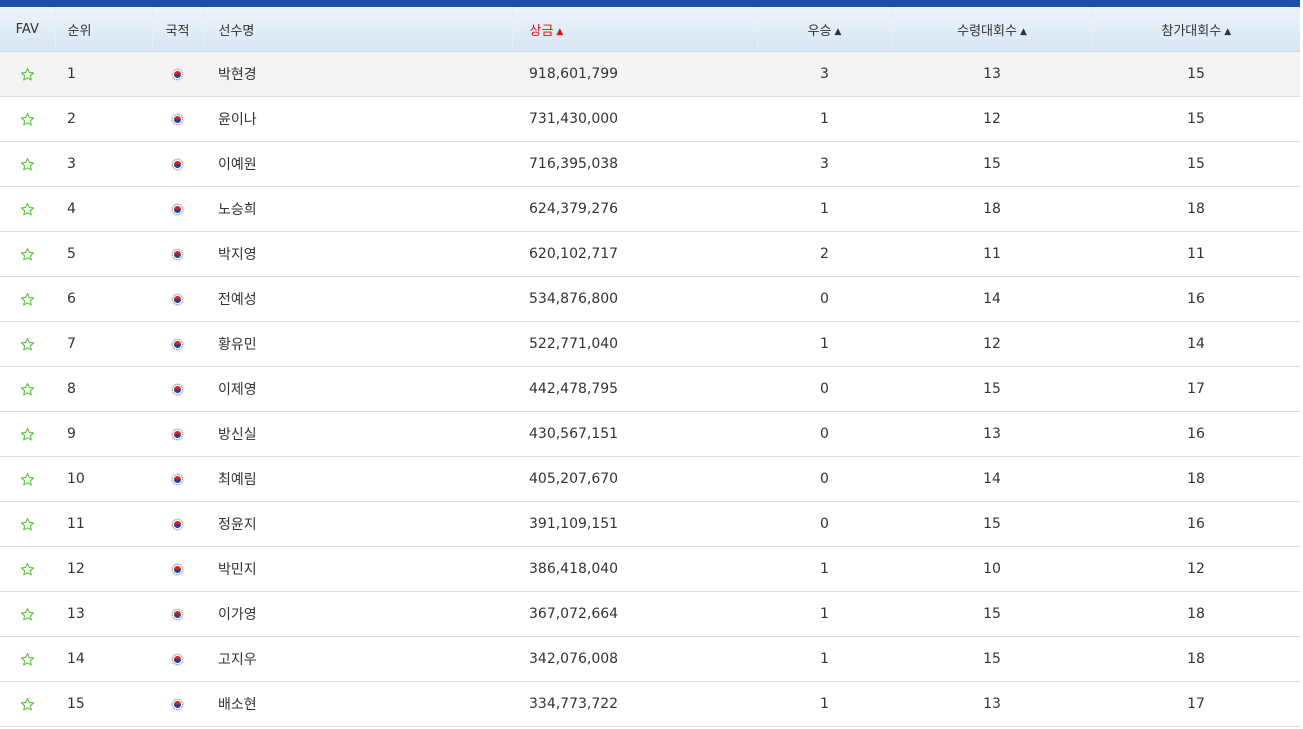 The height and width of the screenshot is (729, 1303). I want to click on player-name: 정윤지, so click(357, 524).